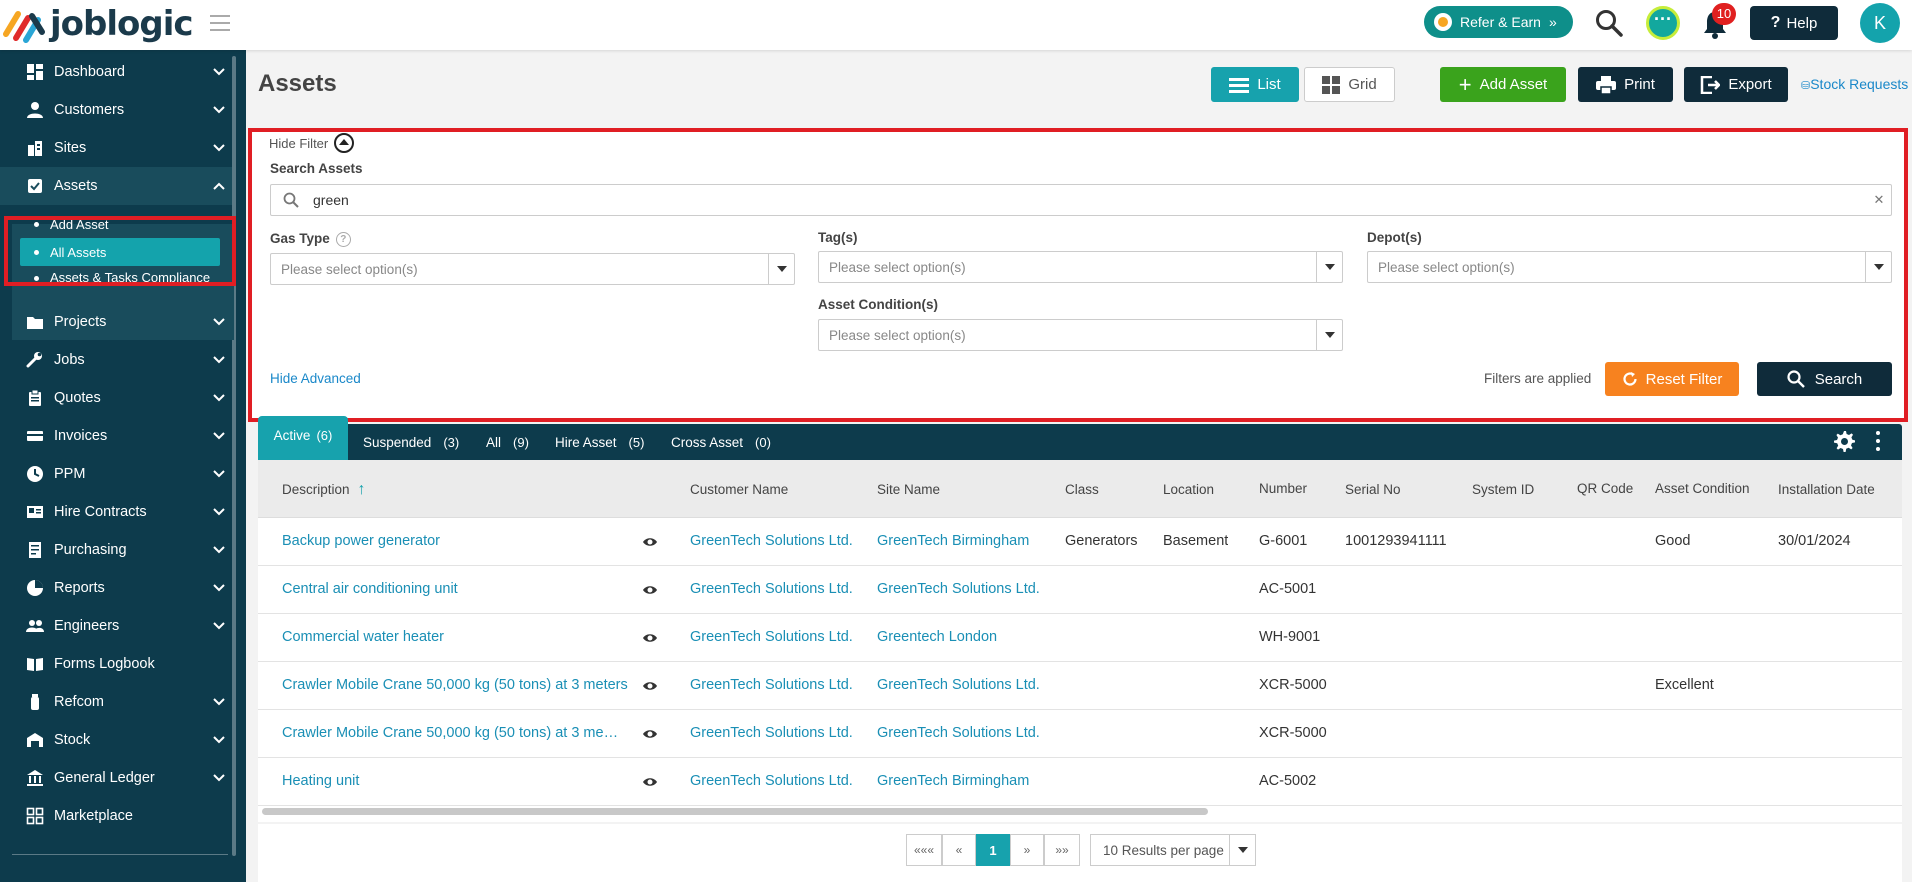 The width and height of the screenshot is (1912, 882). What do you see at coordinates (457, 781) in the screenshot?
I see `cell-description: Heating unit` at bounding box center [457, 781].